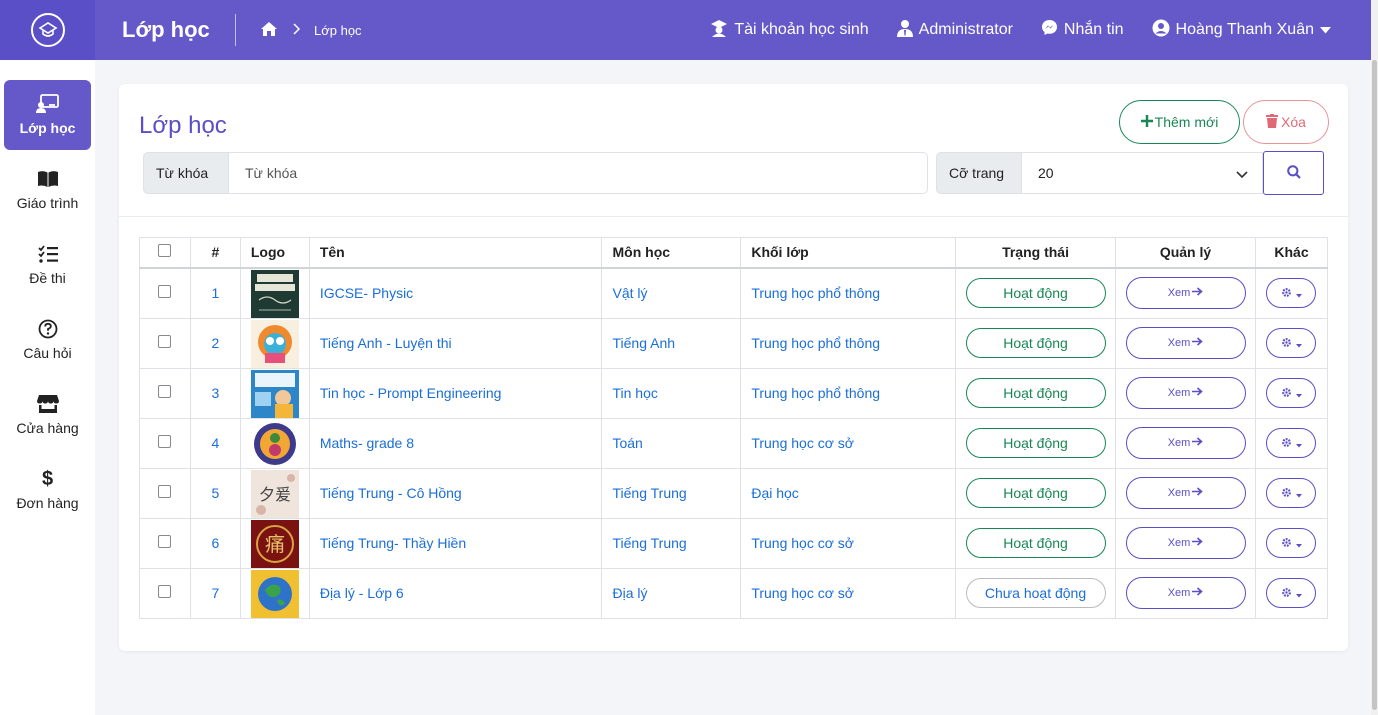 The height and width of the screenshot is (715, 1378). I want to click on messages-link: Nhắn tin, so click(1082, 30).